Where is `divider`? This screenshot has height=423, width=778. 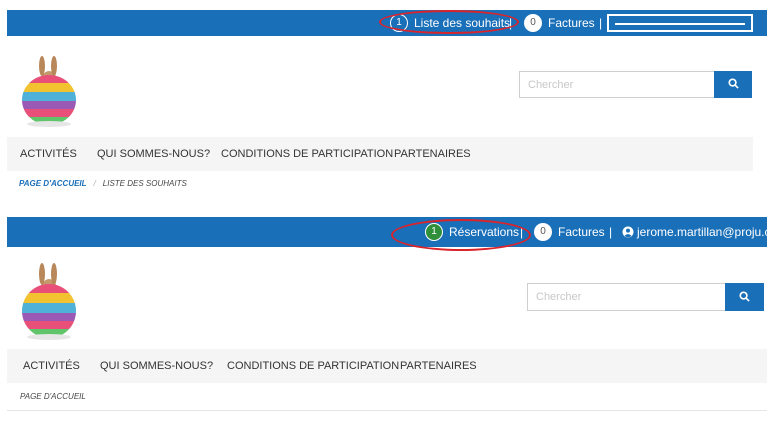 divider is located at coordinates (387, 410).